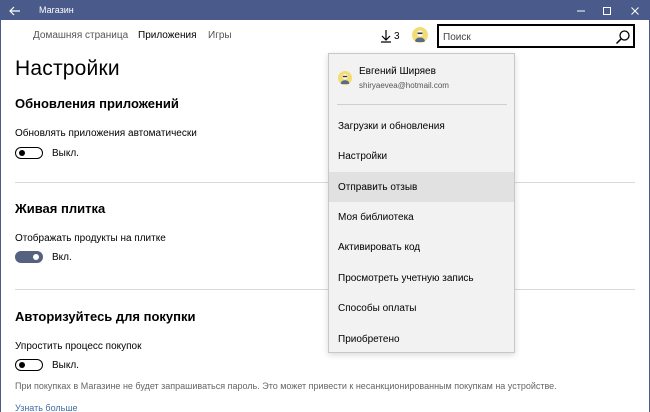 Image resolution: width=650 pixels, height=412 pixels. Describe the element at coordinates (421, 156) in the screenshot. I see `menu-item-settings: Настройки` at that location.